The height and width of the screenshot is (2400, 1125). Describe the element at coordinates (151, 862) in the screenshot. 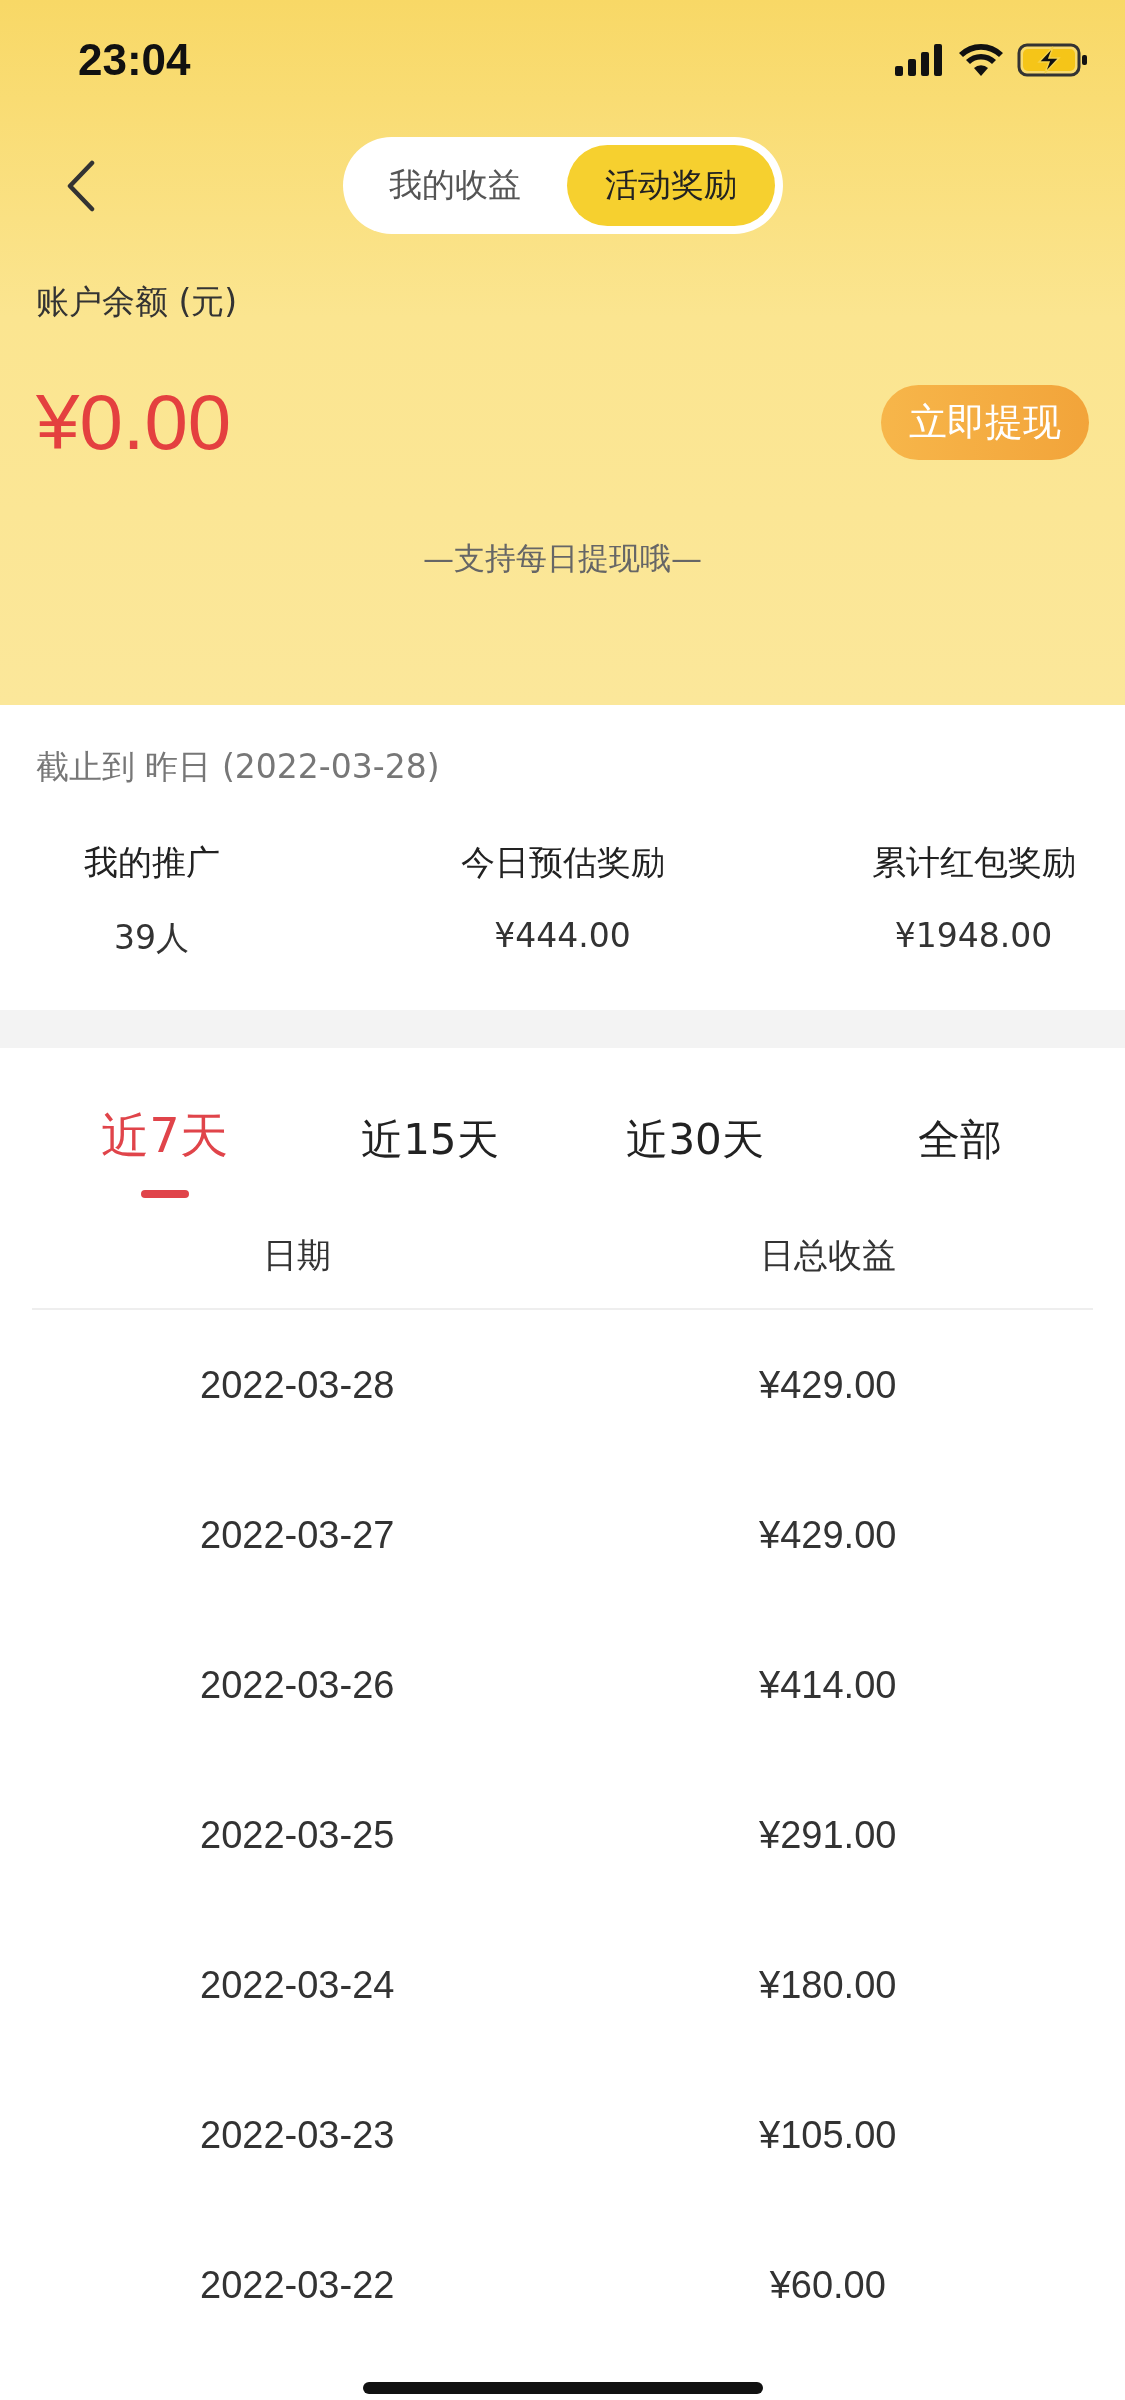

I see `stat-label: 我的推广` at that location.